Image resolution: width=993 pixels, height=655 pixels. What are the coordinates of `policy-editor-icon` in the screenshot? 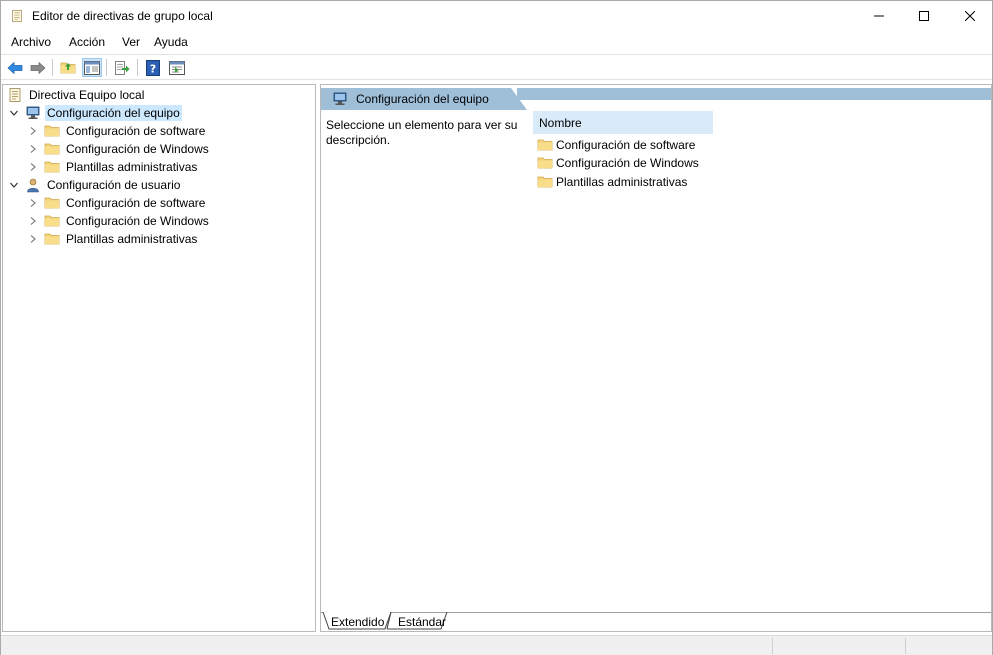 It's located at (17, 16).